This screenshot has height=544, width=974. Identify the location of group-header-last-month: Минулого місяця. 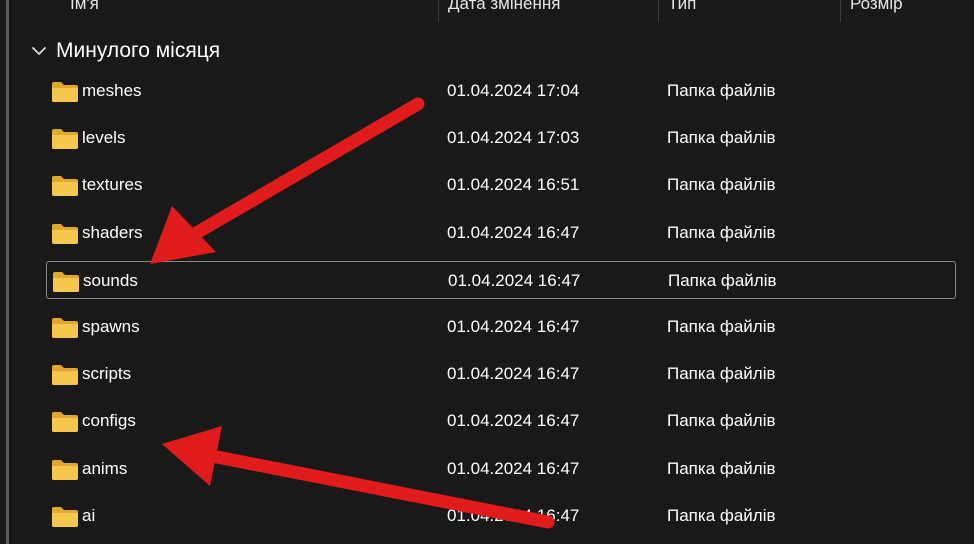
(125, 51).